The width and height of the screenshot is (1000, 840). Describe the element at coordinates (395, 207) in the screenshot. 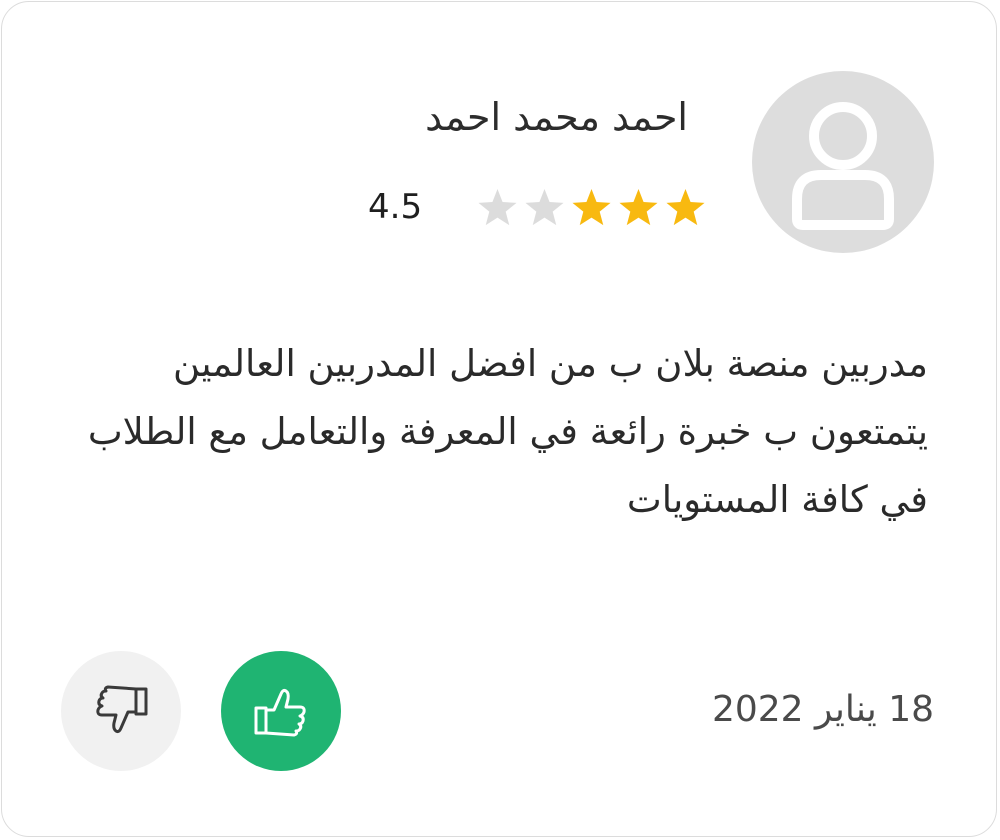

I see `rating-value: 4.5` at that location.